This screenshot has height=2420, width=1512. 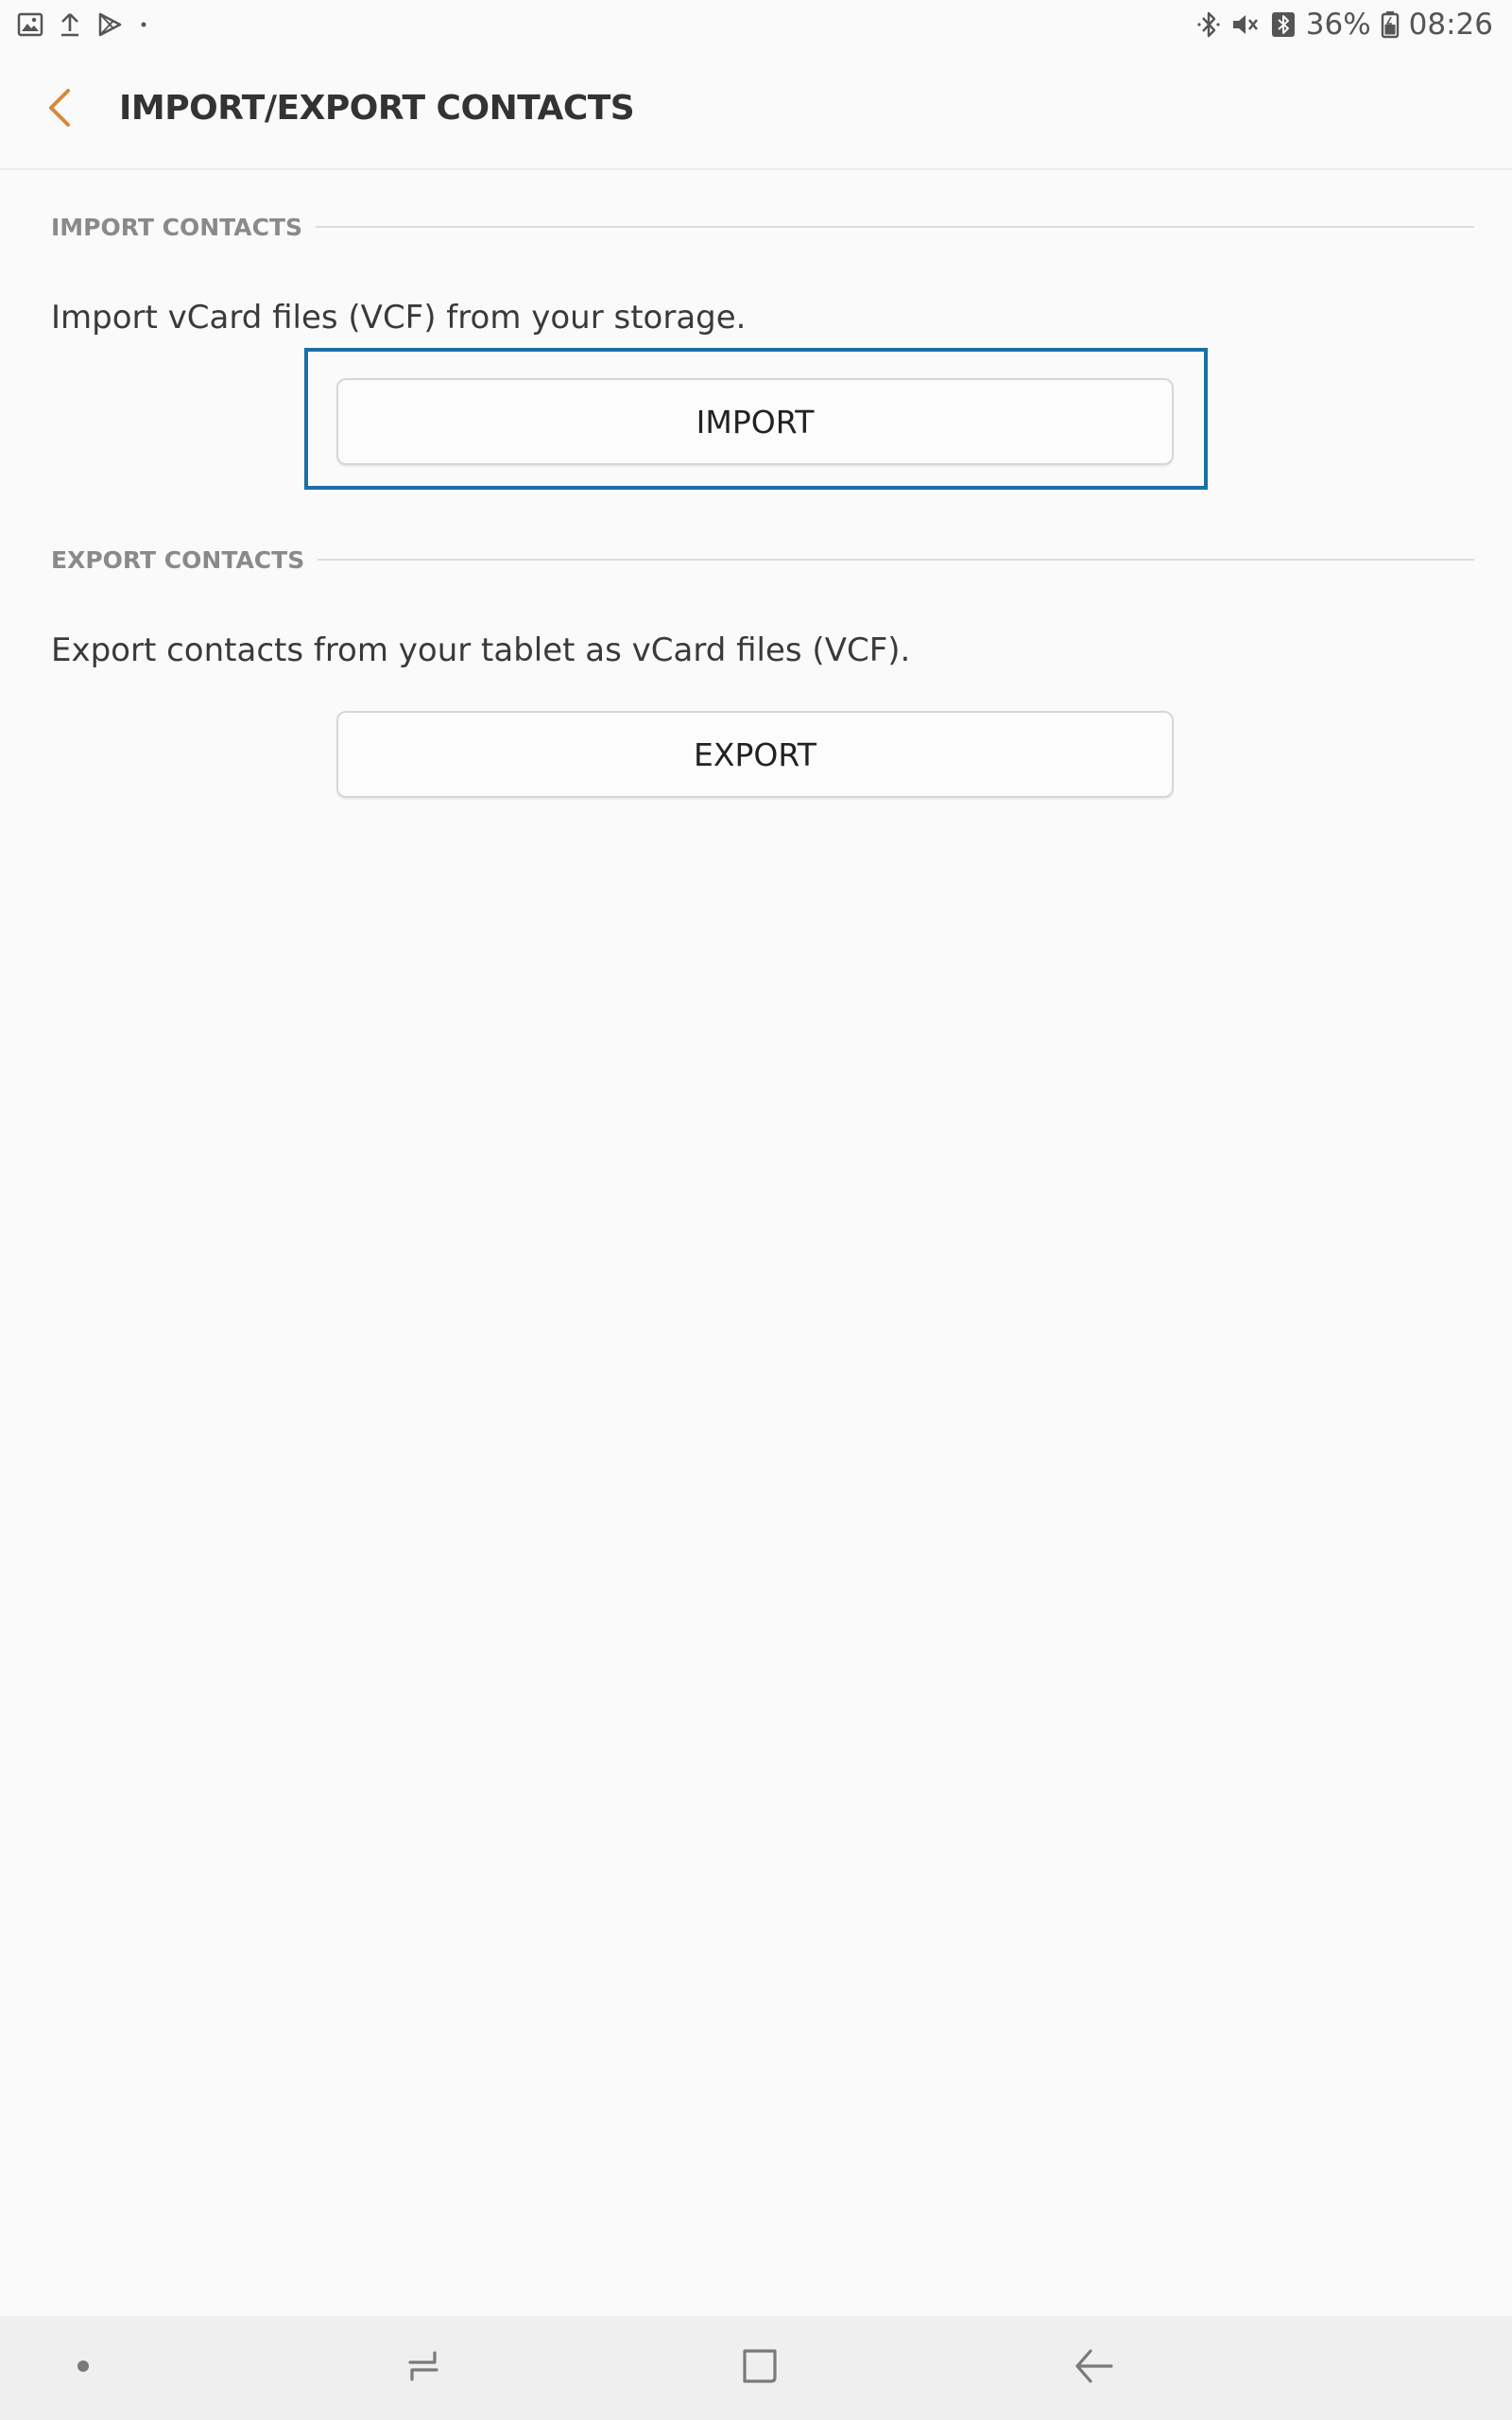 What do you see at coordinates (177, 227) in the screenshot?
I see `import-section-label: IMPORT CONTACTS` at bounding box center [177, 227].